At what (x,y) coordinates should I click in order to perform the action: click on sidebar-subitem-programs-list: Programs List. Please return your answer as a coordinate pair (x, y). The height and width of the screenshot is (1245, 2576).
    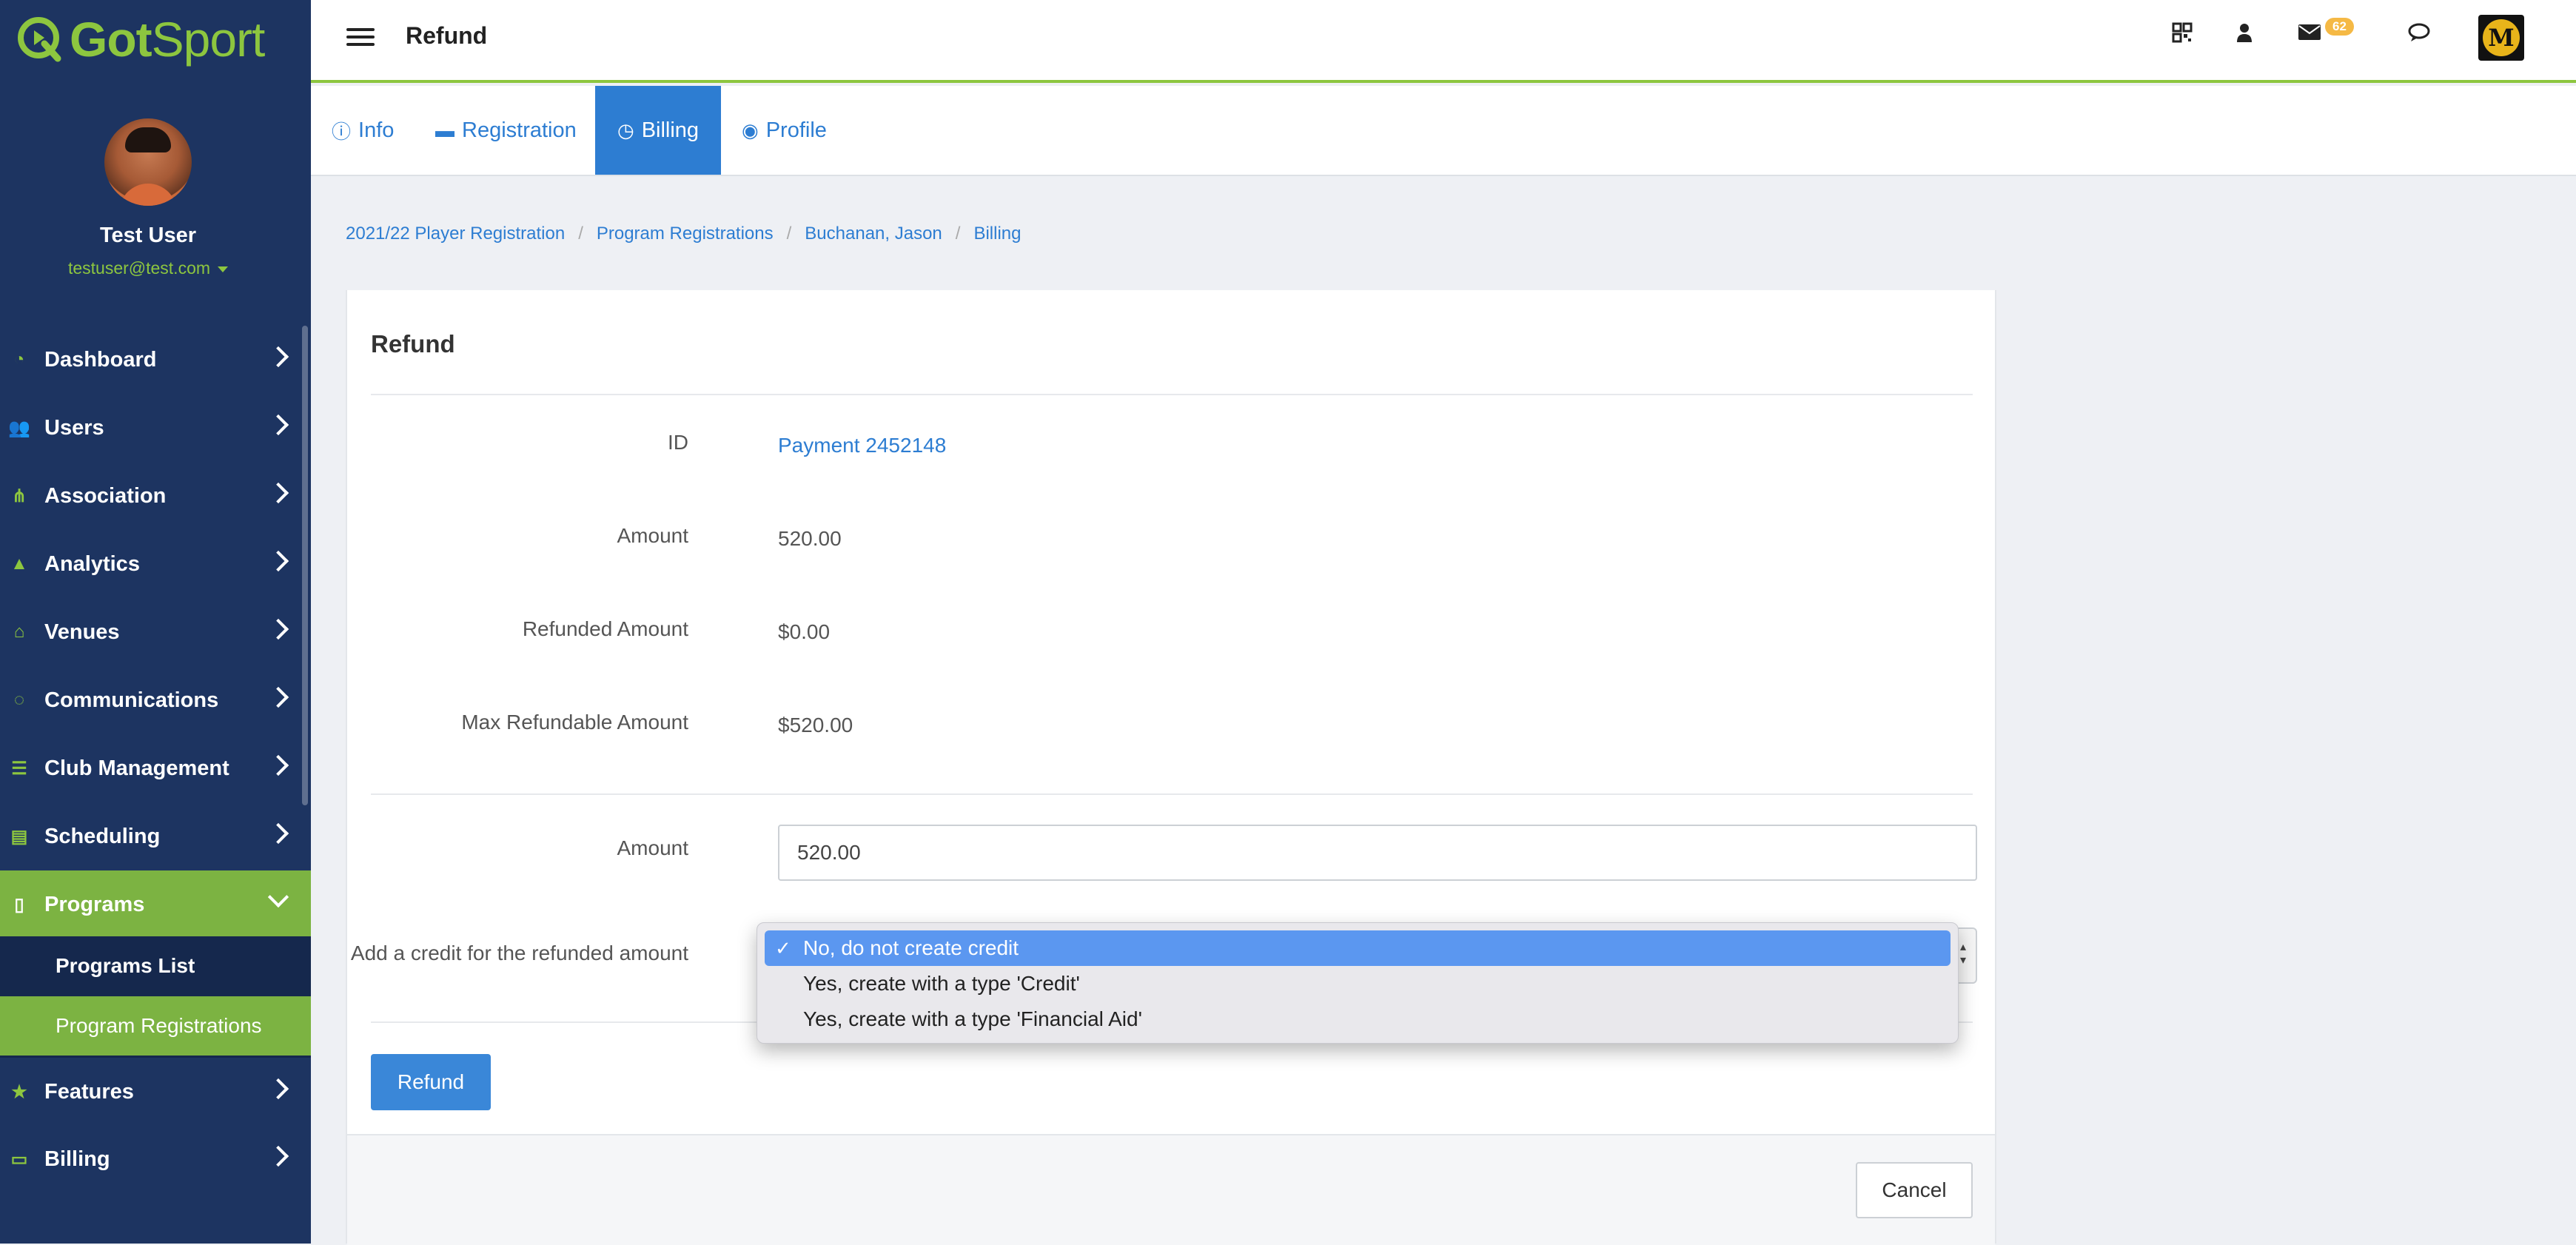
    Looking at the image, I should click on (155, 966).